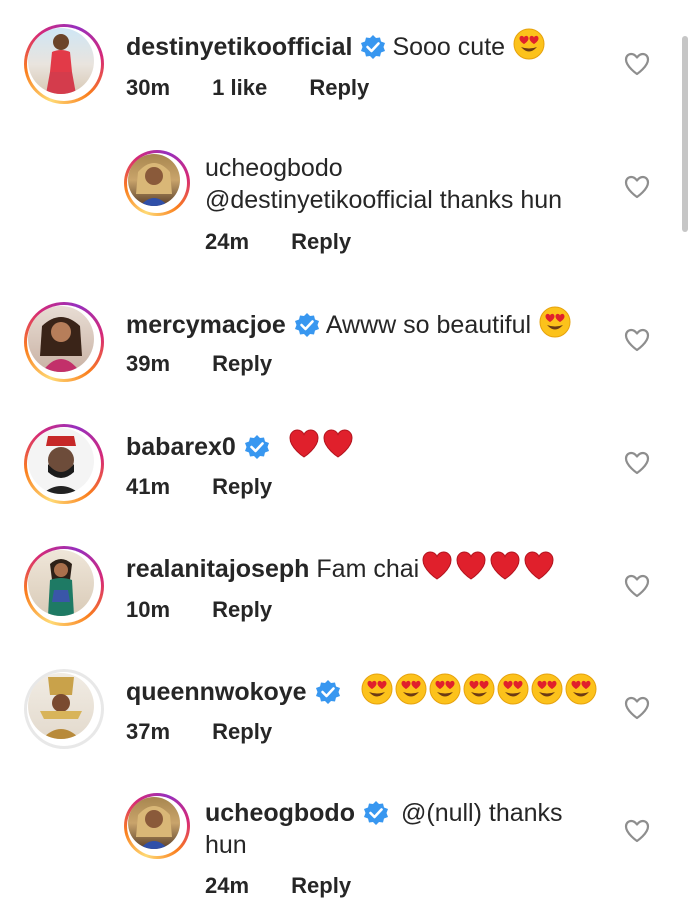 This screenshot has width=690, height=920. I want to click on comment-text: Awww so beautiful, so click(428, 325).